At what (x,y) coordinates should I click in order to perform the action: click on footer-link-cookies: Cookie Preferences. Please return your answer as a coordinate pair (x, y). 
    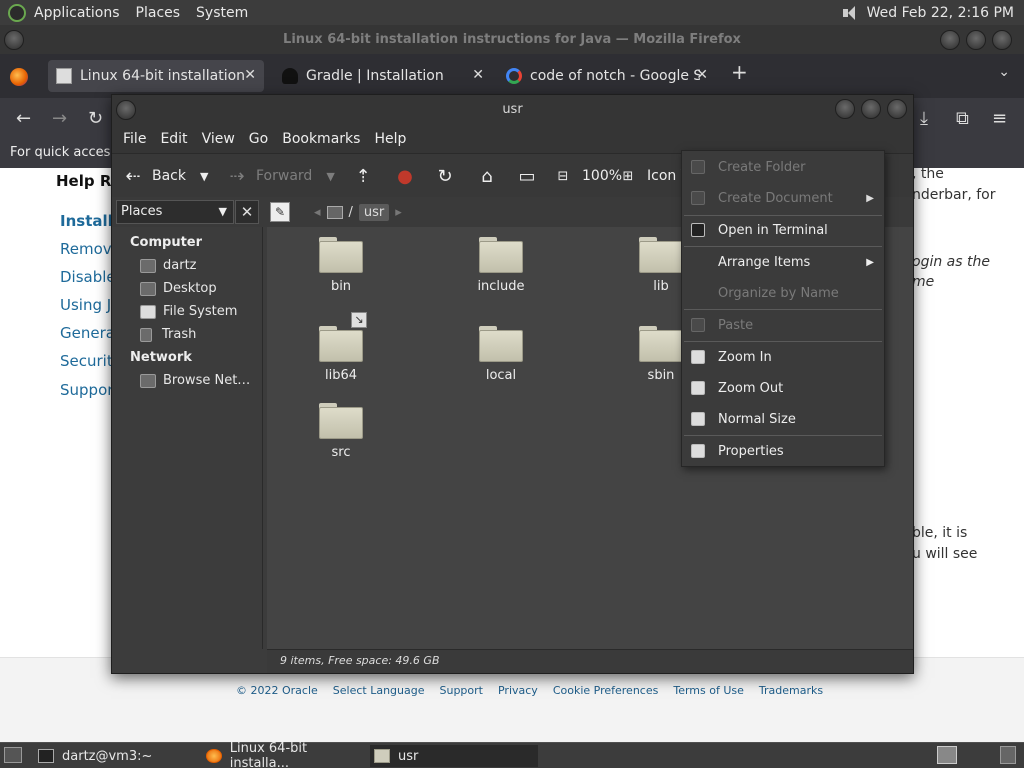
    Looking at the image, I should click on (606, 690).